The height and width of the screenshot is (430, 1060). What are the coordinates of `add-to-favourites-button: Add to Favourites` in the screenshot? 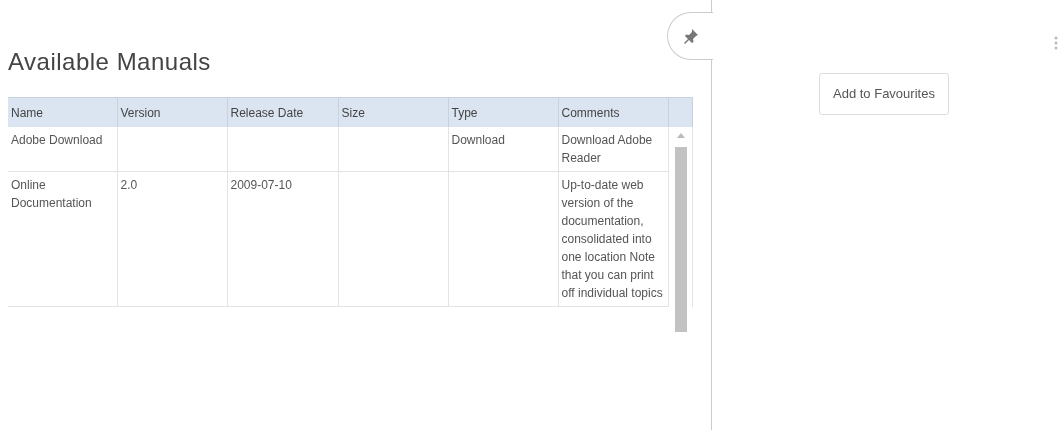 It's located at (884, 94).